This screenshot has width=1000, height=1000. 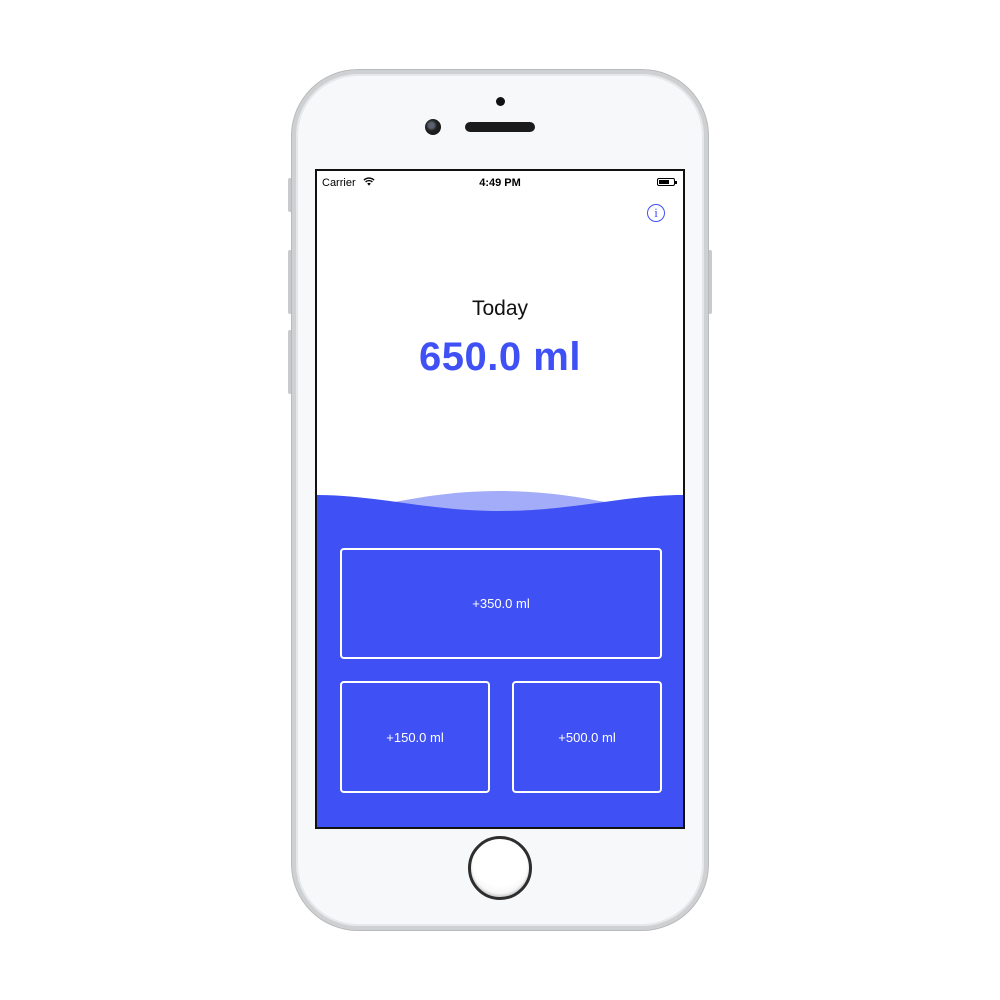 What do you see at coordinates (500, 127) in the screenshot?
I see `earpiece-speaker` at bounding box center [500, 127].